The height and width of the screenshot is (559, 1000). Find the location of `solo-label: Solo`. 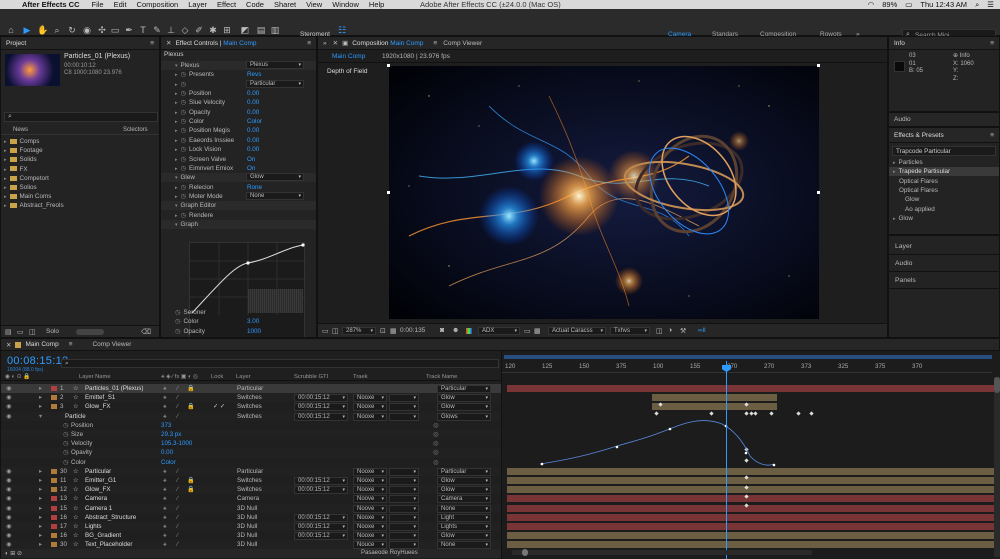

solo-label: Solo is located at coordinates (52, 331).